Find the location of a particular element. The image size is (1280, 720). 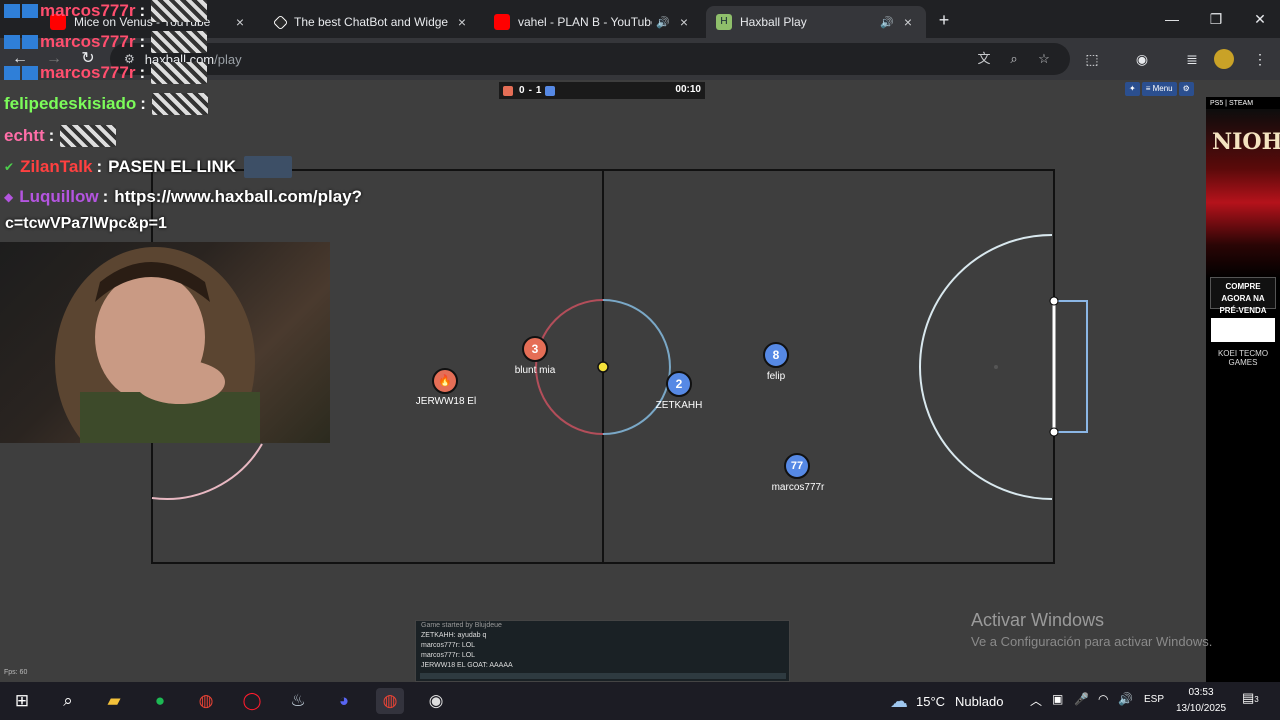

file-explorer-icon: ▰ is located at coordinates (114, 701).